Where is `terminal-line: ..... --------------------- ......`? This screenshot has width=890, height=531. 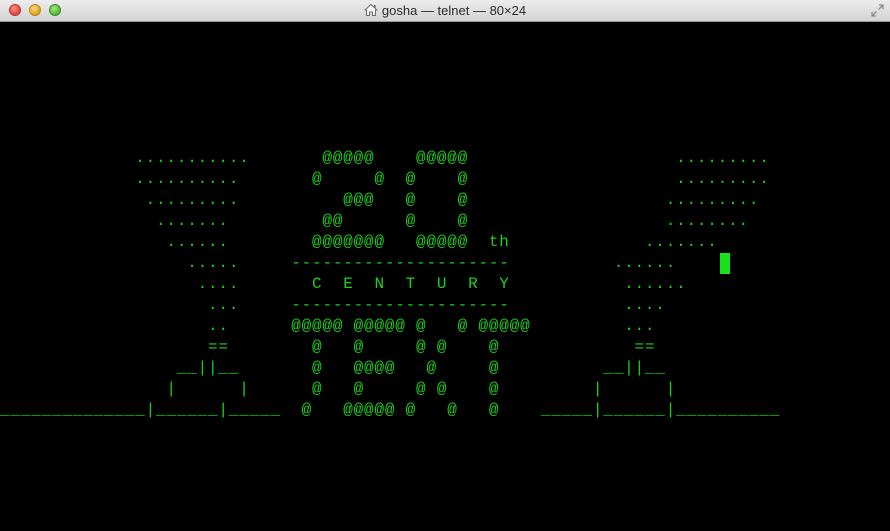 terminal-line: ..... --------------------- ...... is located at coordinates (338, 263).